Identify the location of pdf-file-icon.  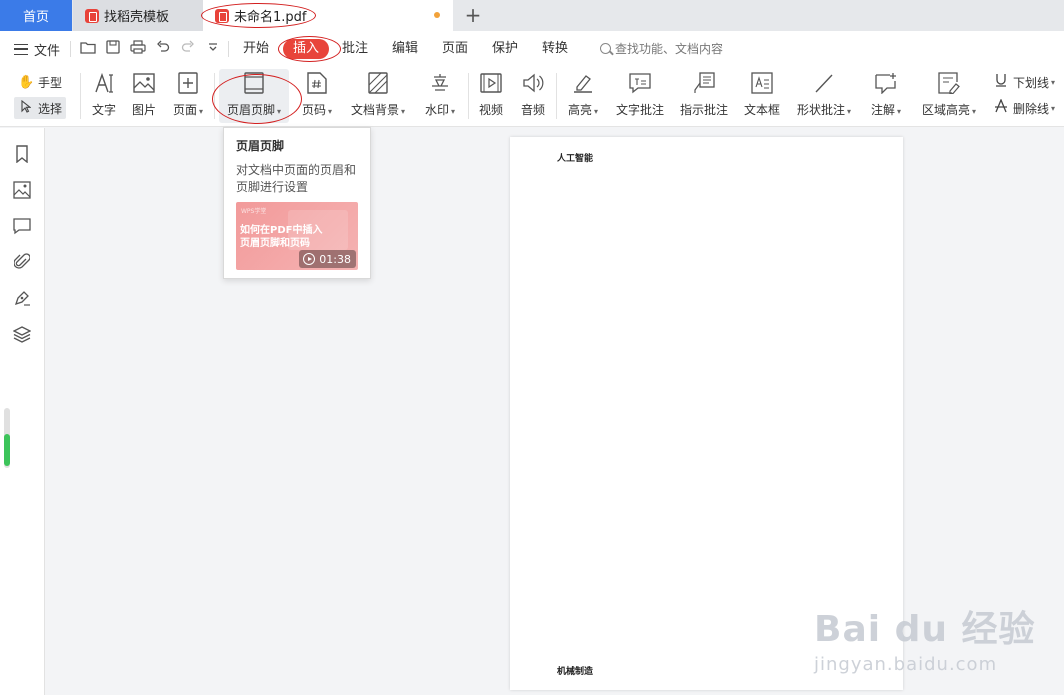
(222, 15).